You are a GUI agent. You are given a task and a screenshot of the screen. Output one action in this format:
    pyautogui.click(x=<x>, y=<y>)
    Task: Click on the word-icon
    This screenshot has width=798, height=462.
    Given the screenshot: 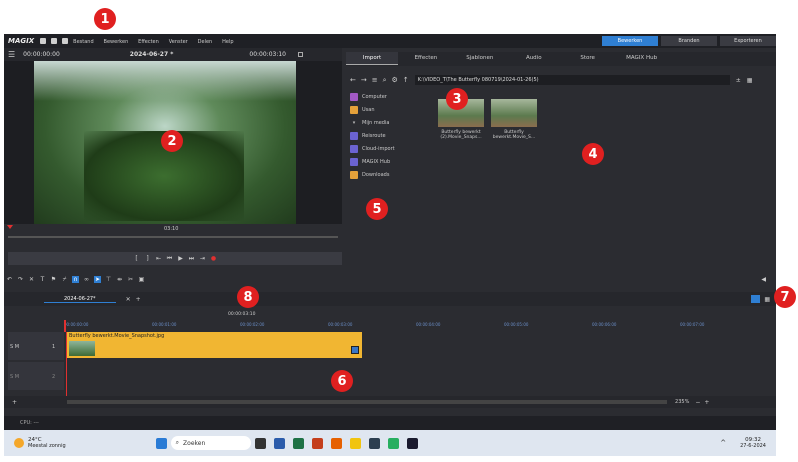 What is the action you would take?
    pyautogui.click(x=279, y=443)
    